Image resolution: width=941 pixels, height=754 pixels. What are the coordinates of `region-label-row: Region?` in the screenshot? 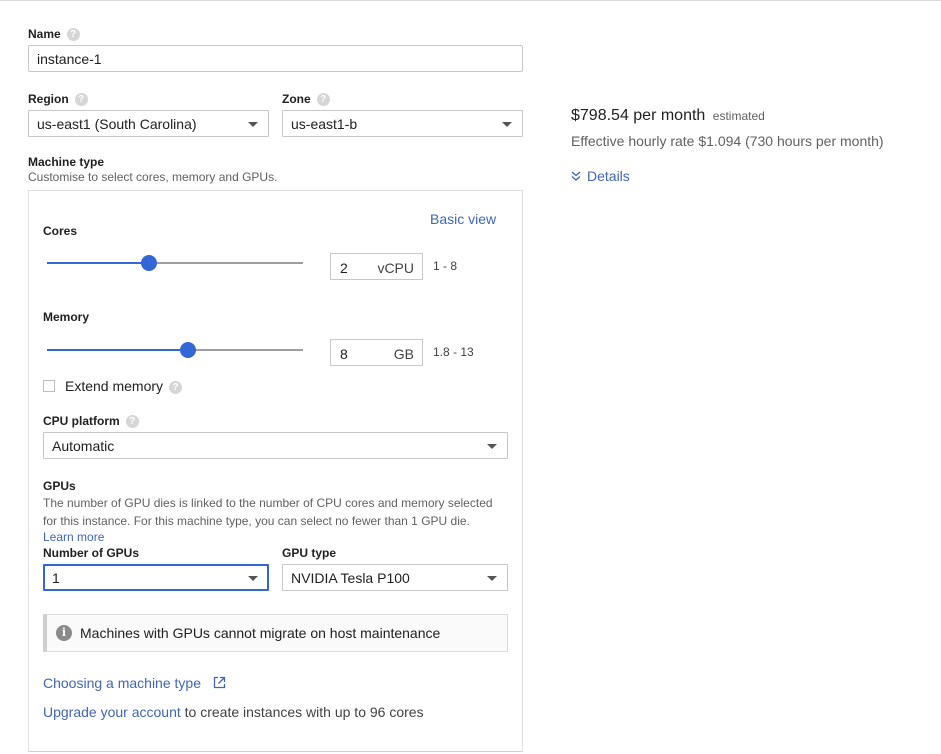 It's located at (58, 99).